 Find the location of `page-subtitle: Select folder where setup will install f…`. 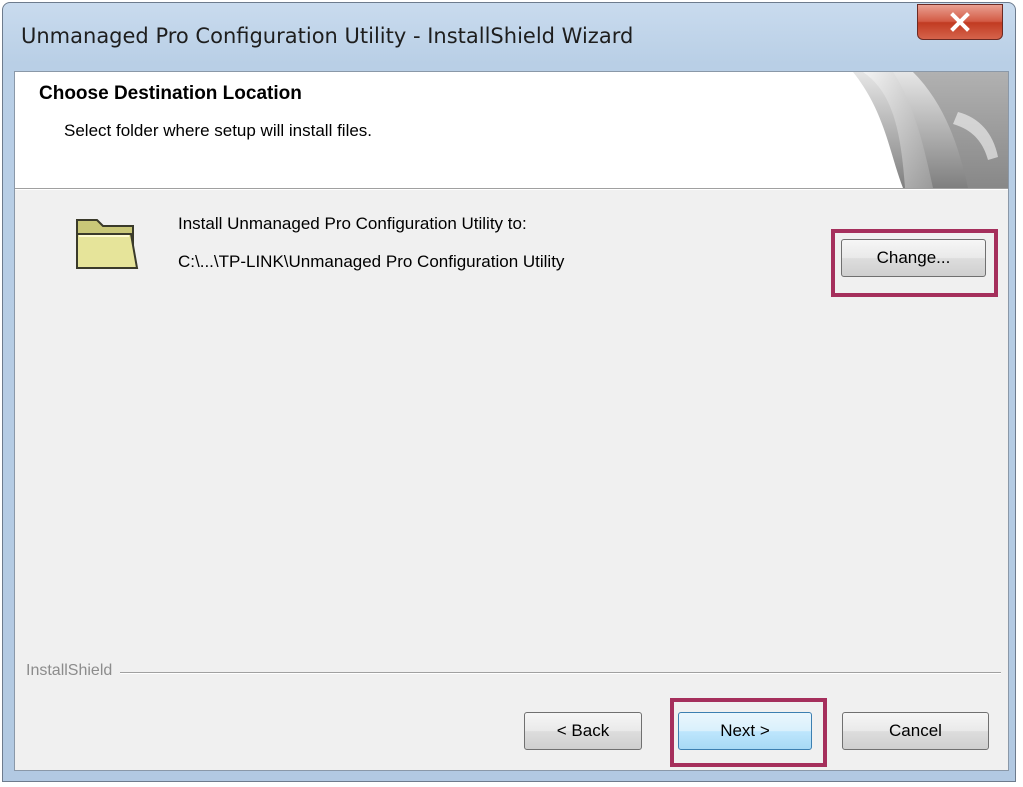

page-subtitle: Select folder where setup will install f… is located at coordinates (218, 130).